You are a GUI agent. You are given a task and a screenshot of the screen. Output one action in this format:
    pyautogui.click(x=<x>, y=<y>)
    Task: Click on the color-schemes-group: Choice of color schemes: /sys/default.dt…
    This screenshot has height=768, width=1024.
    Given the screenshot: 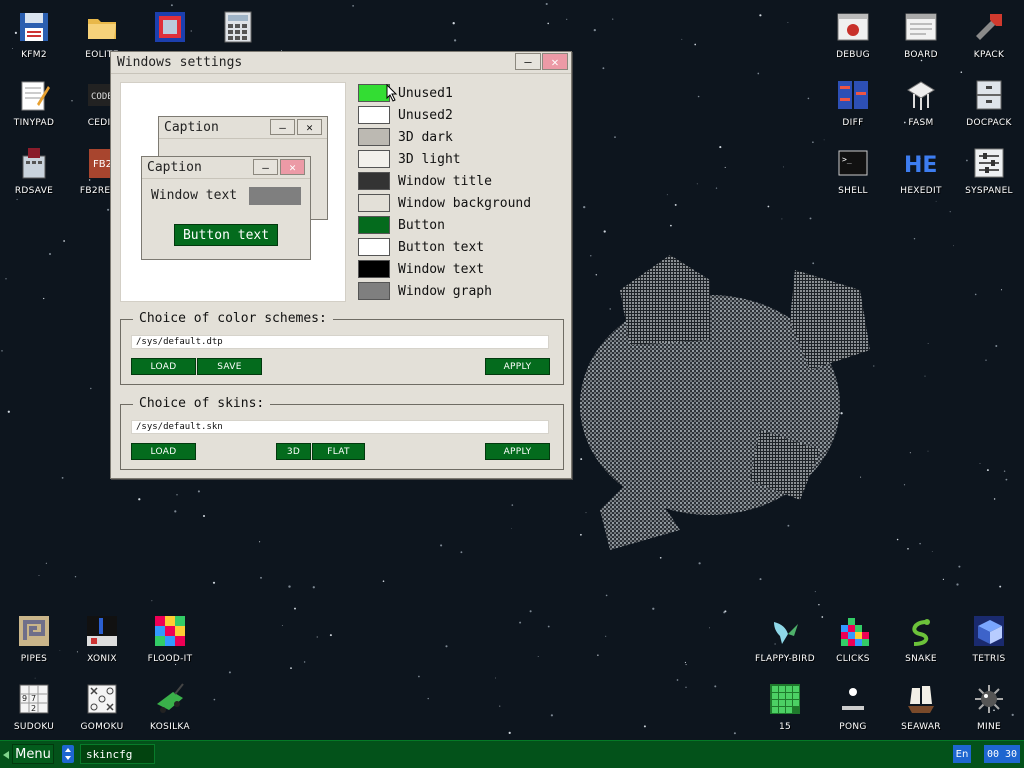 What is the action you would take?
    pyautogui.click(x=342, y=348)
    